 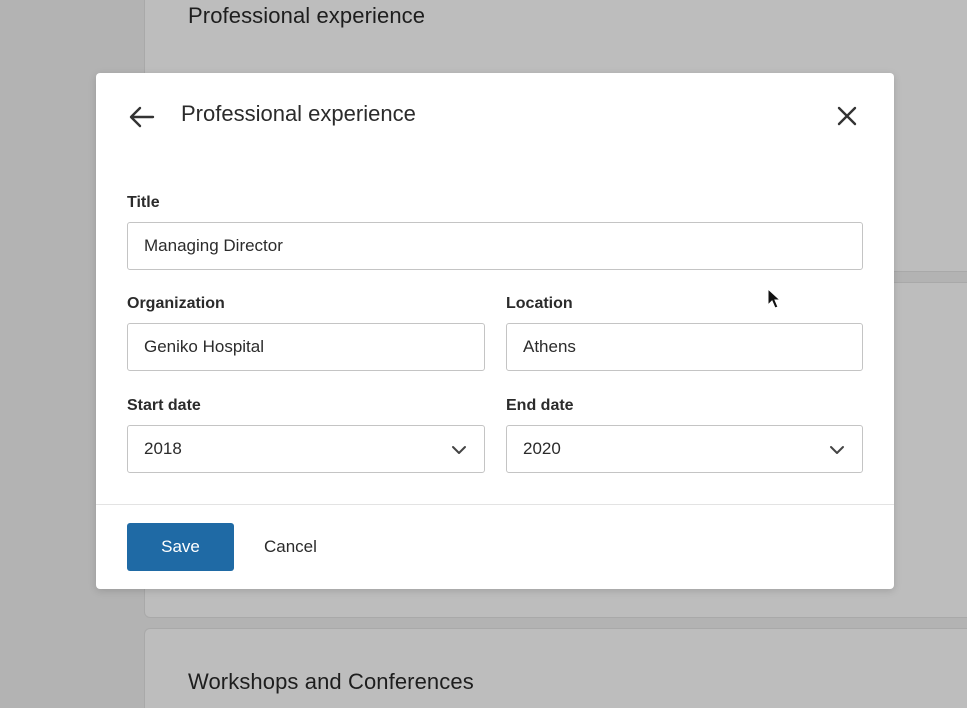 What do you see at coordinates (213, 245) in the screenshot?
I see `title-input-value: Managing Director` at bounding box center [213, 245].